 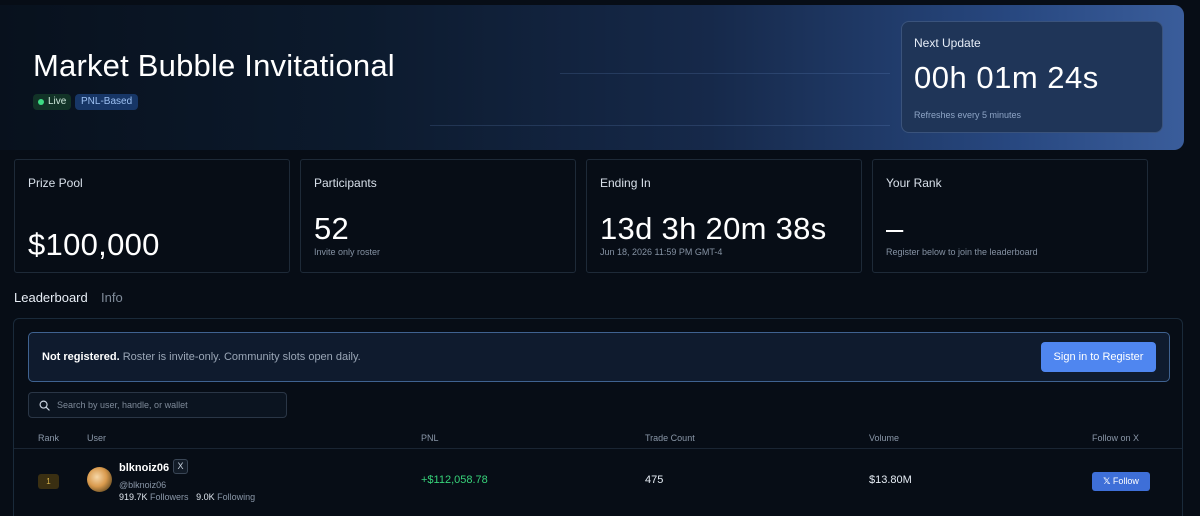 What do you see at coordinates (41, 102) in the screenshot?
I see `live-dot-icon` at bounding box center [41, 102].